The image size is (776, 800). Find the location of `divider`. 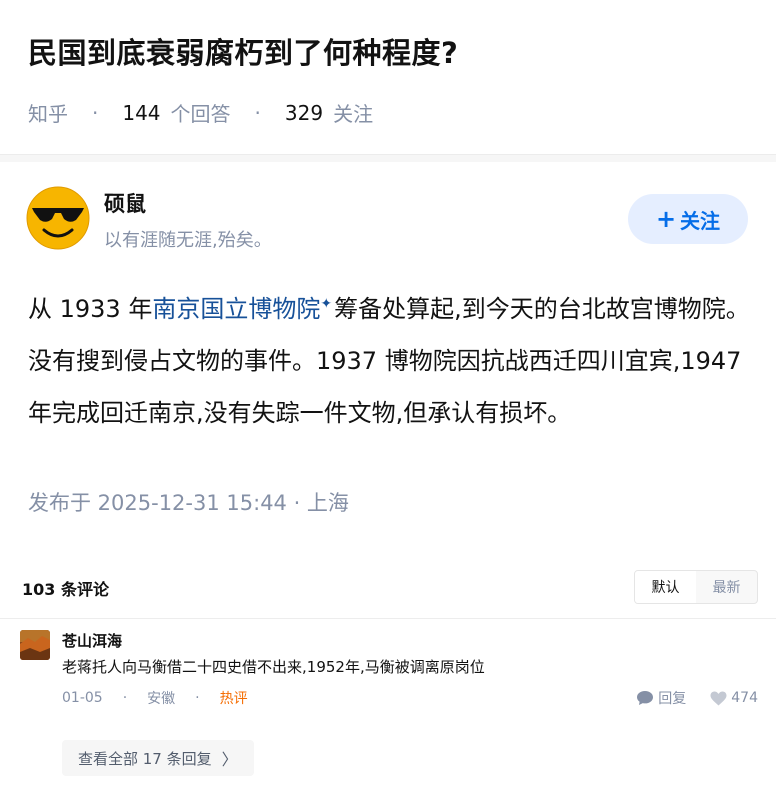

divider is located at coordinates (388, 618).